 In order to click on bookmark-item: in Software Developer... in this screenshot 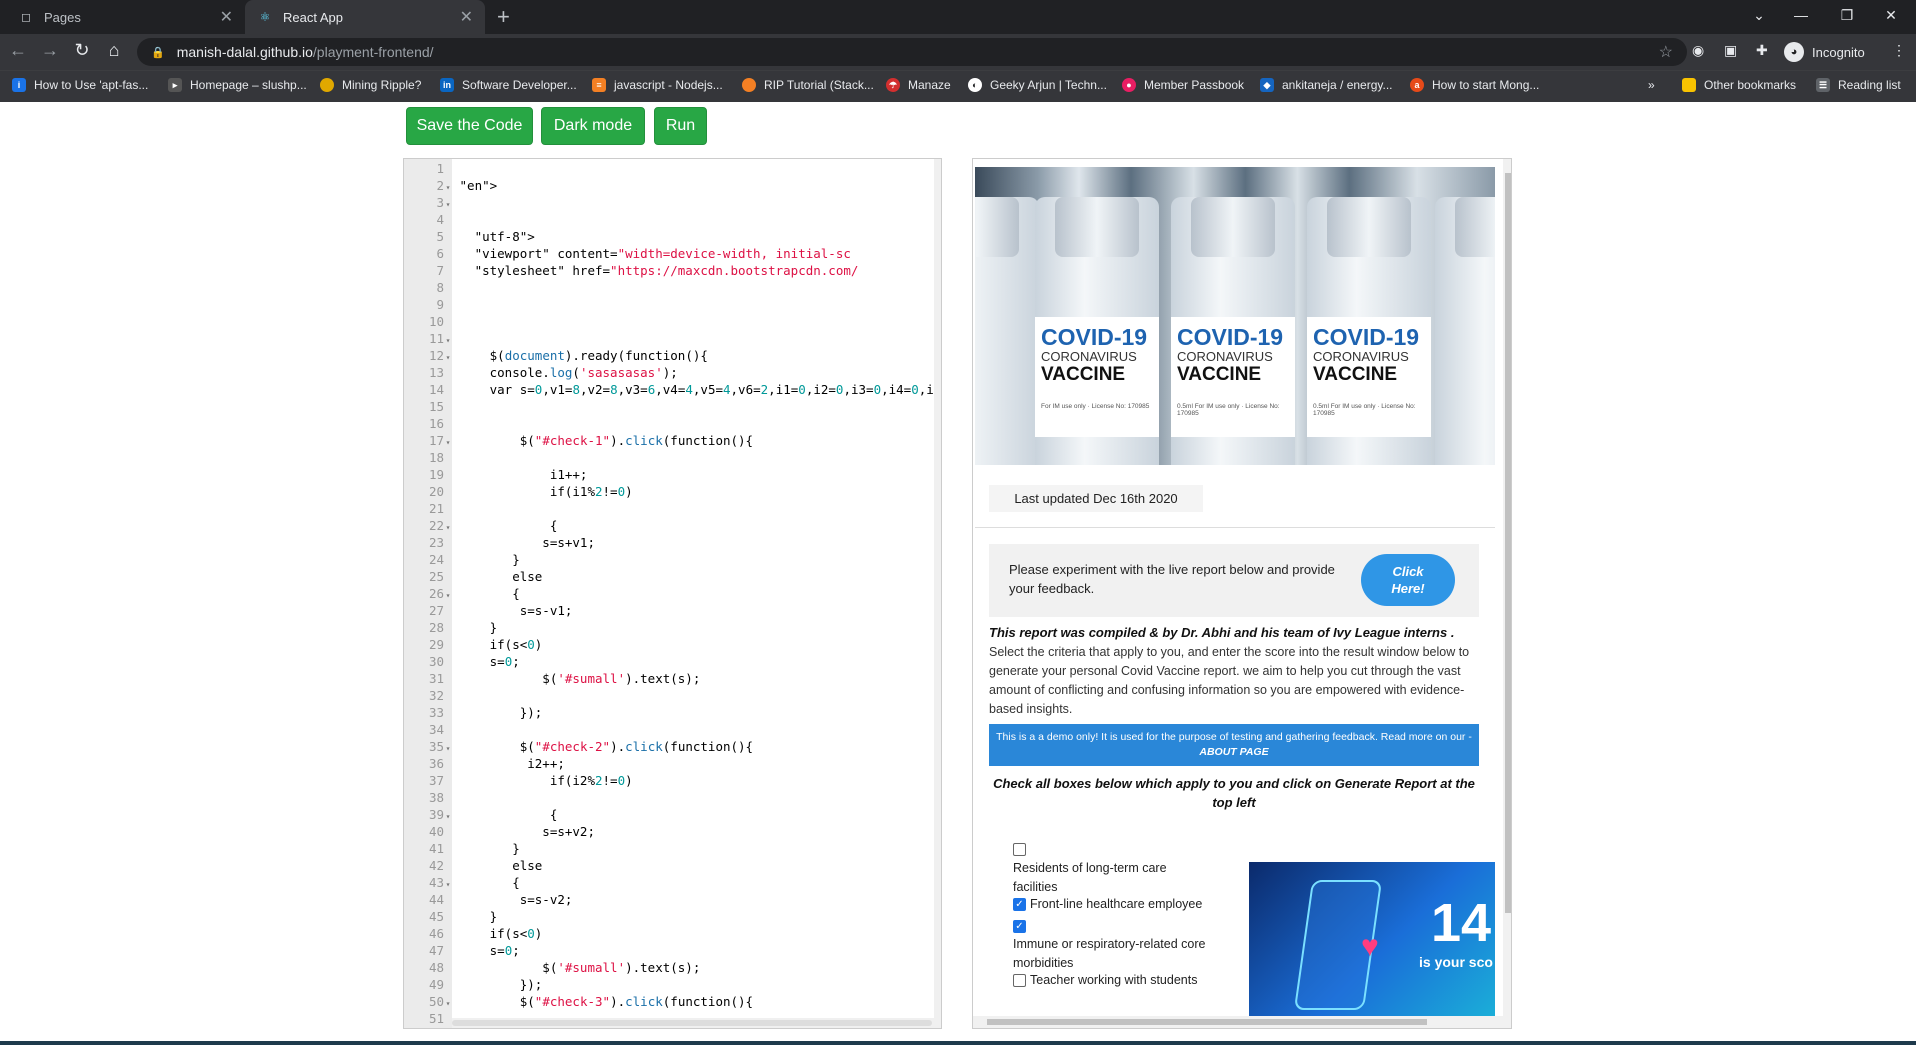, I will do `click(508, 85)`.